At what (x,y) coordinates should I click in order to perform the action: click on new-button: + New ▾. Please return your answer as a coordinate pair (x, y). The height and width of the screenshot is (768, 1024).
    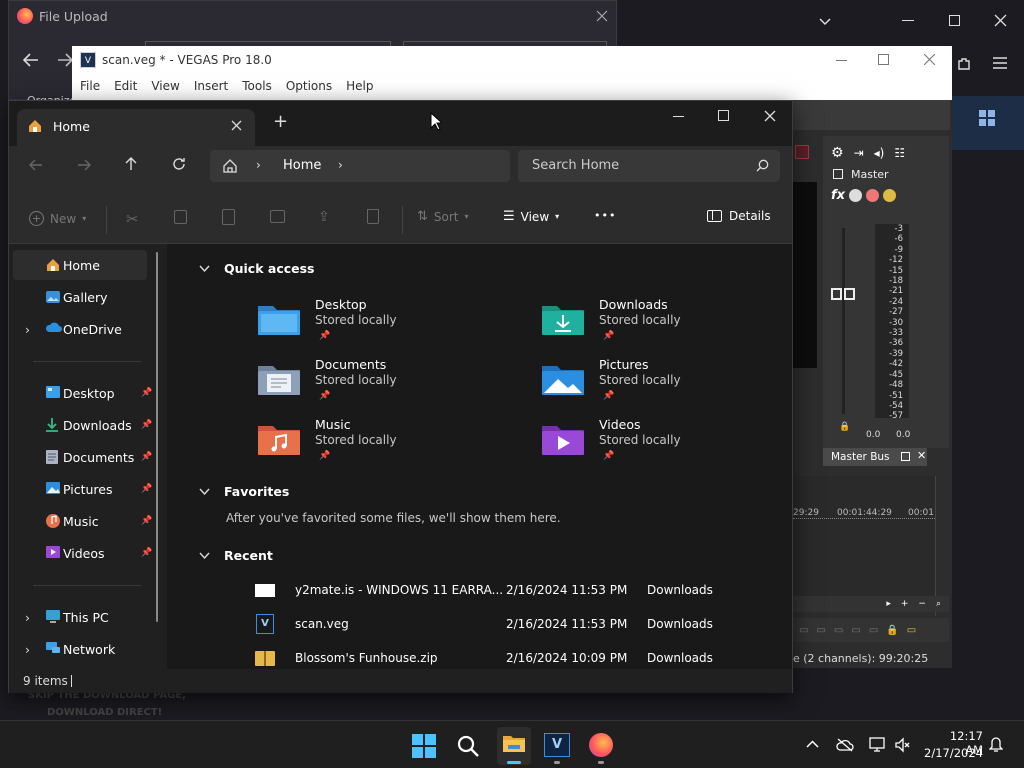
    Looking at the image, I should click on (57, 218).